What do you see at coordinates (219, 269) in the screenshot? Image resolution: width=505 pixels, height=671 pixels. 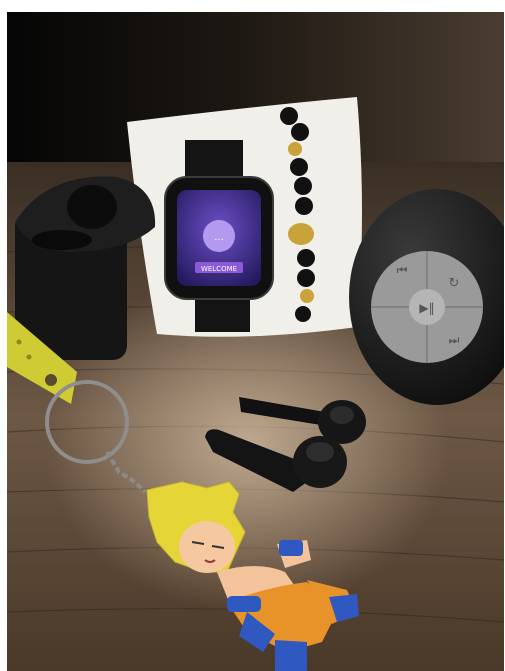 I see `watch-screen-text: WELCOME` at bounding box center [219, 269].